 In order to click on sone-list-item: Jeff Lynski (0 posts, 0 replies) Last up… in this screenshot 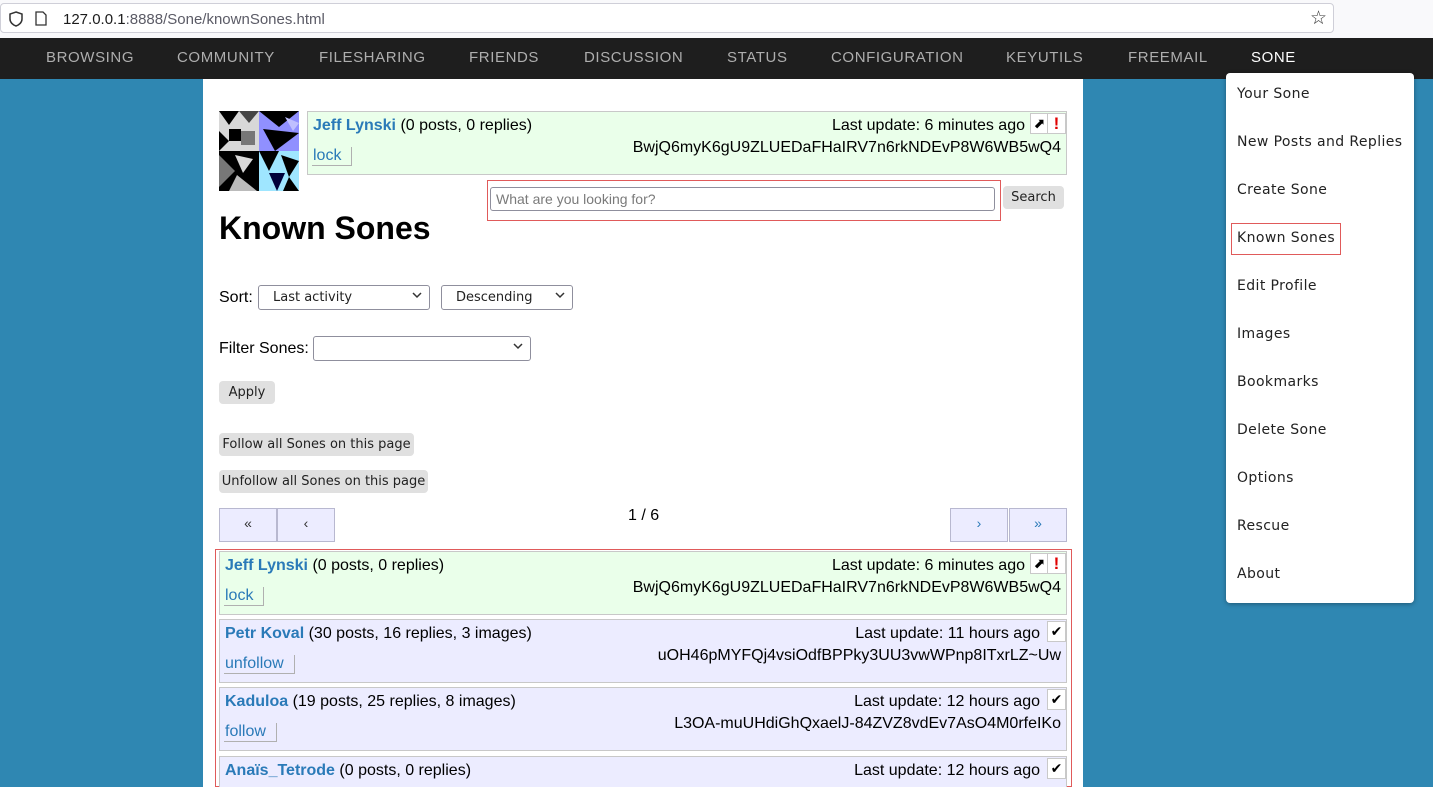, I will do `click(643, 583)`.